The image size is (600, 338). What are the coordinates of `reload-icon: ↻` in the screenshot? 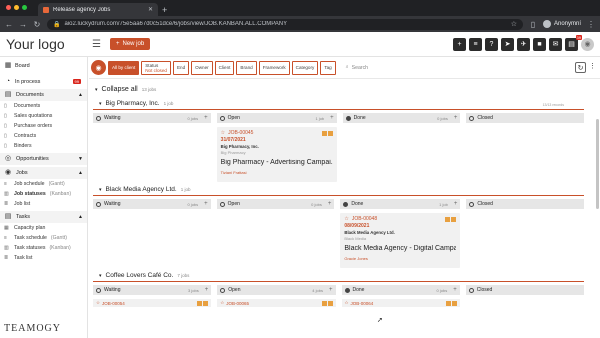 It's located at (37, 24).